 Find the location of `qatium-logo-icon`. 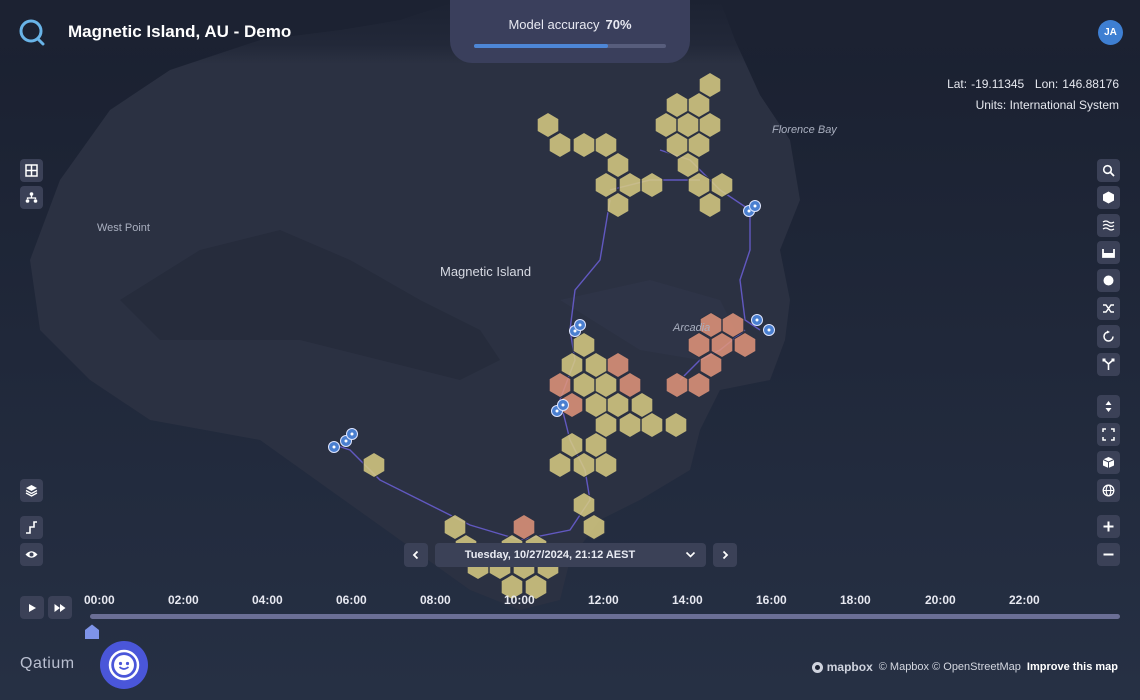

qatium-logo-icon is located at coordinates (32, 32).